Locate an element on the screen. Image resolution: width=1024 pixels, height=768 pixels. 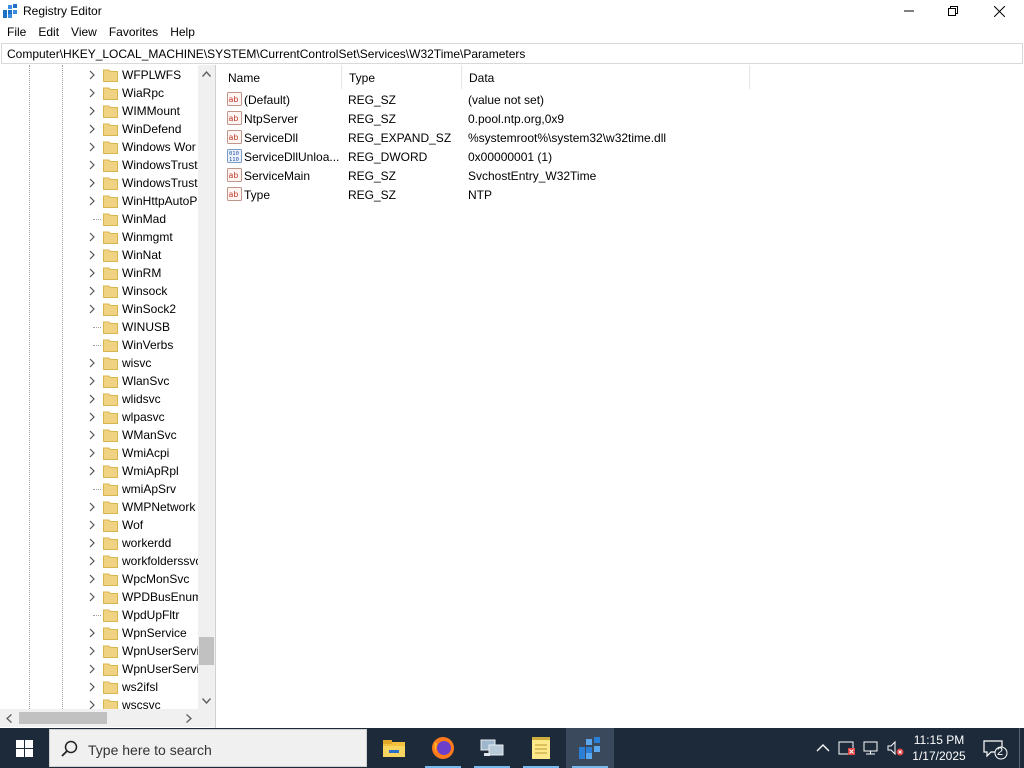
tree-scroll-thumb is located at coordinates (206, 651).